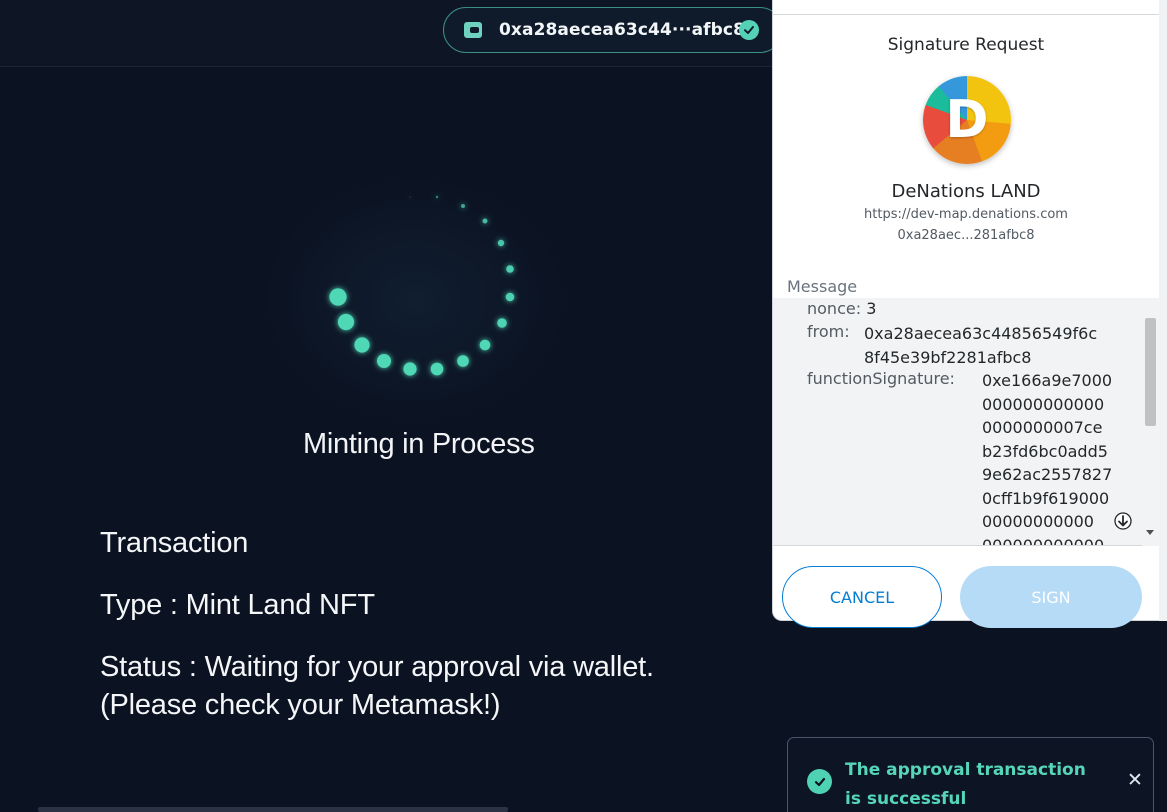  What do you see at coordinates (966, 214) in the screenshot?
I see `site-url: https://dev-map.denations.com` at bounding box center [966, 214].